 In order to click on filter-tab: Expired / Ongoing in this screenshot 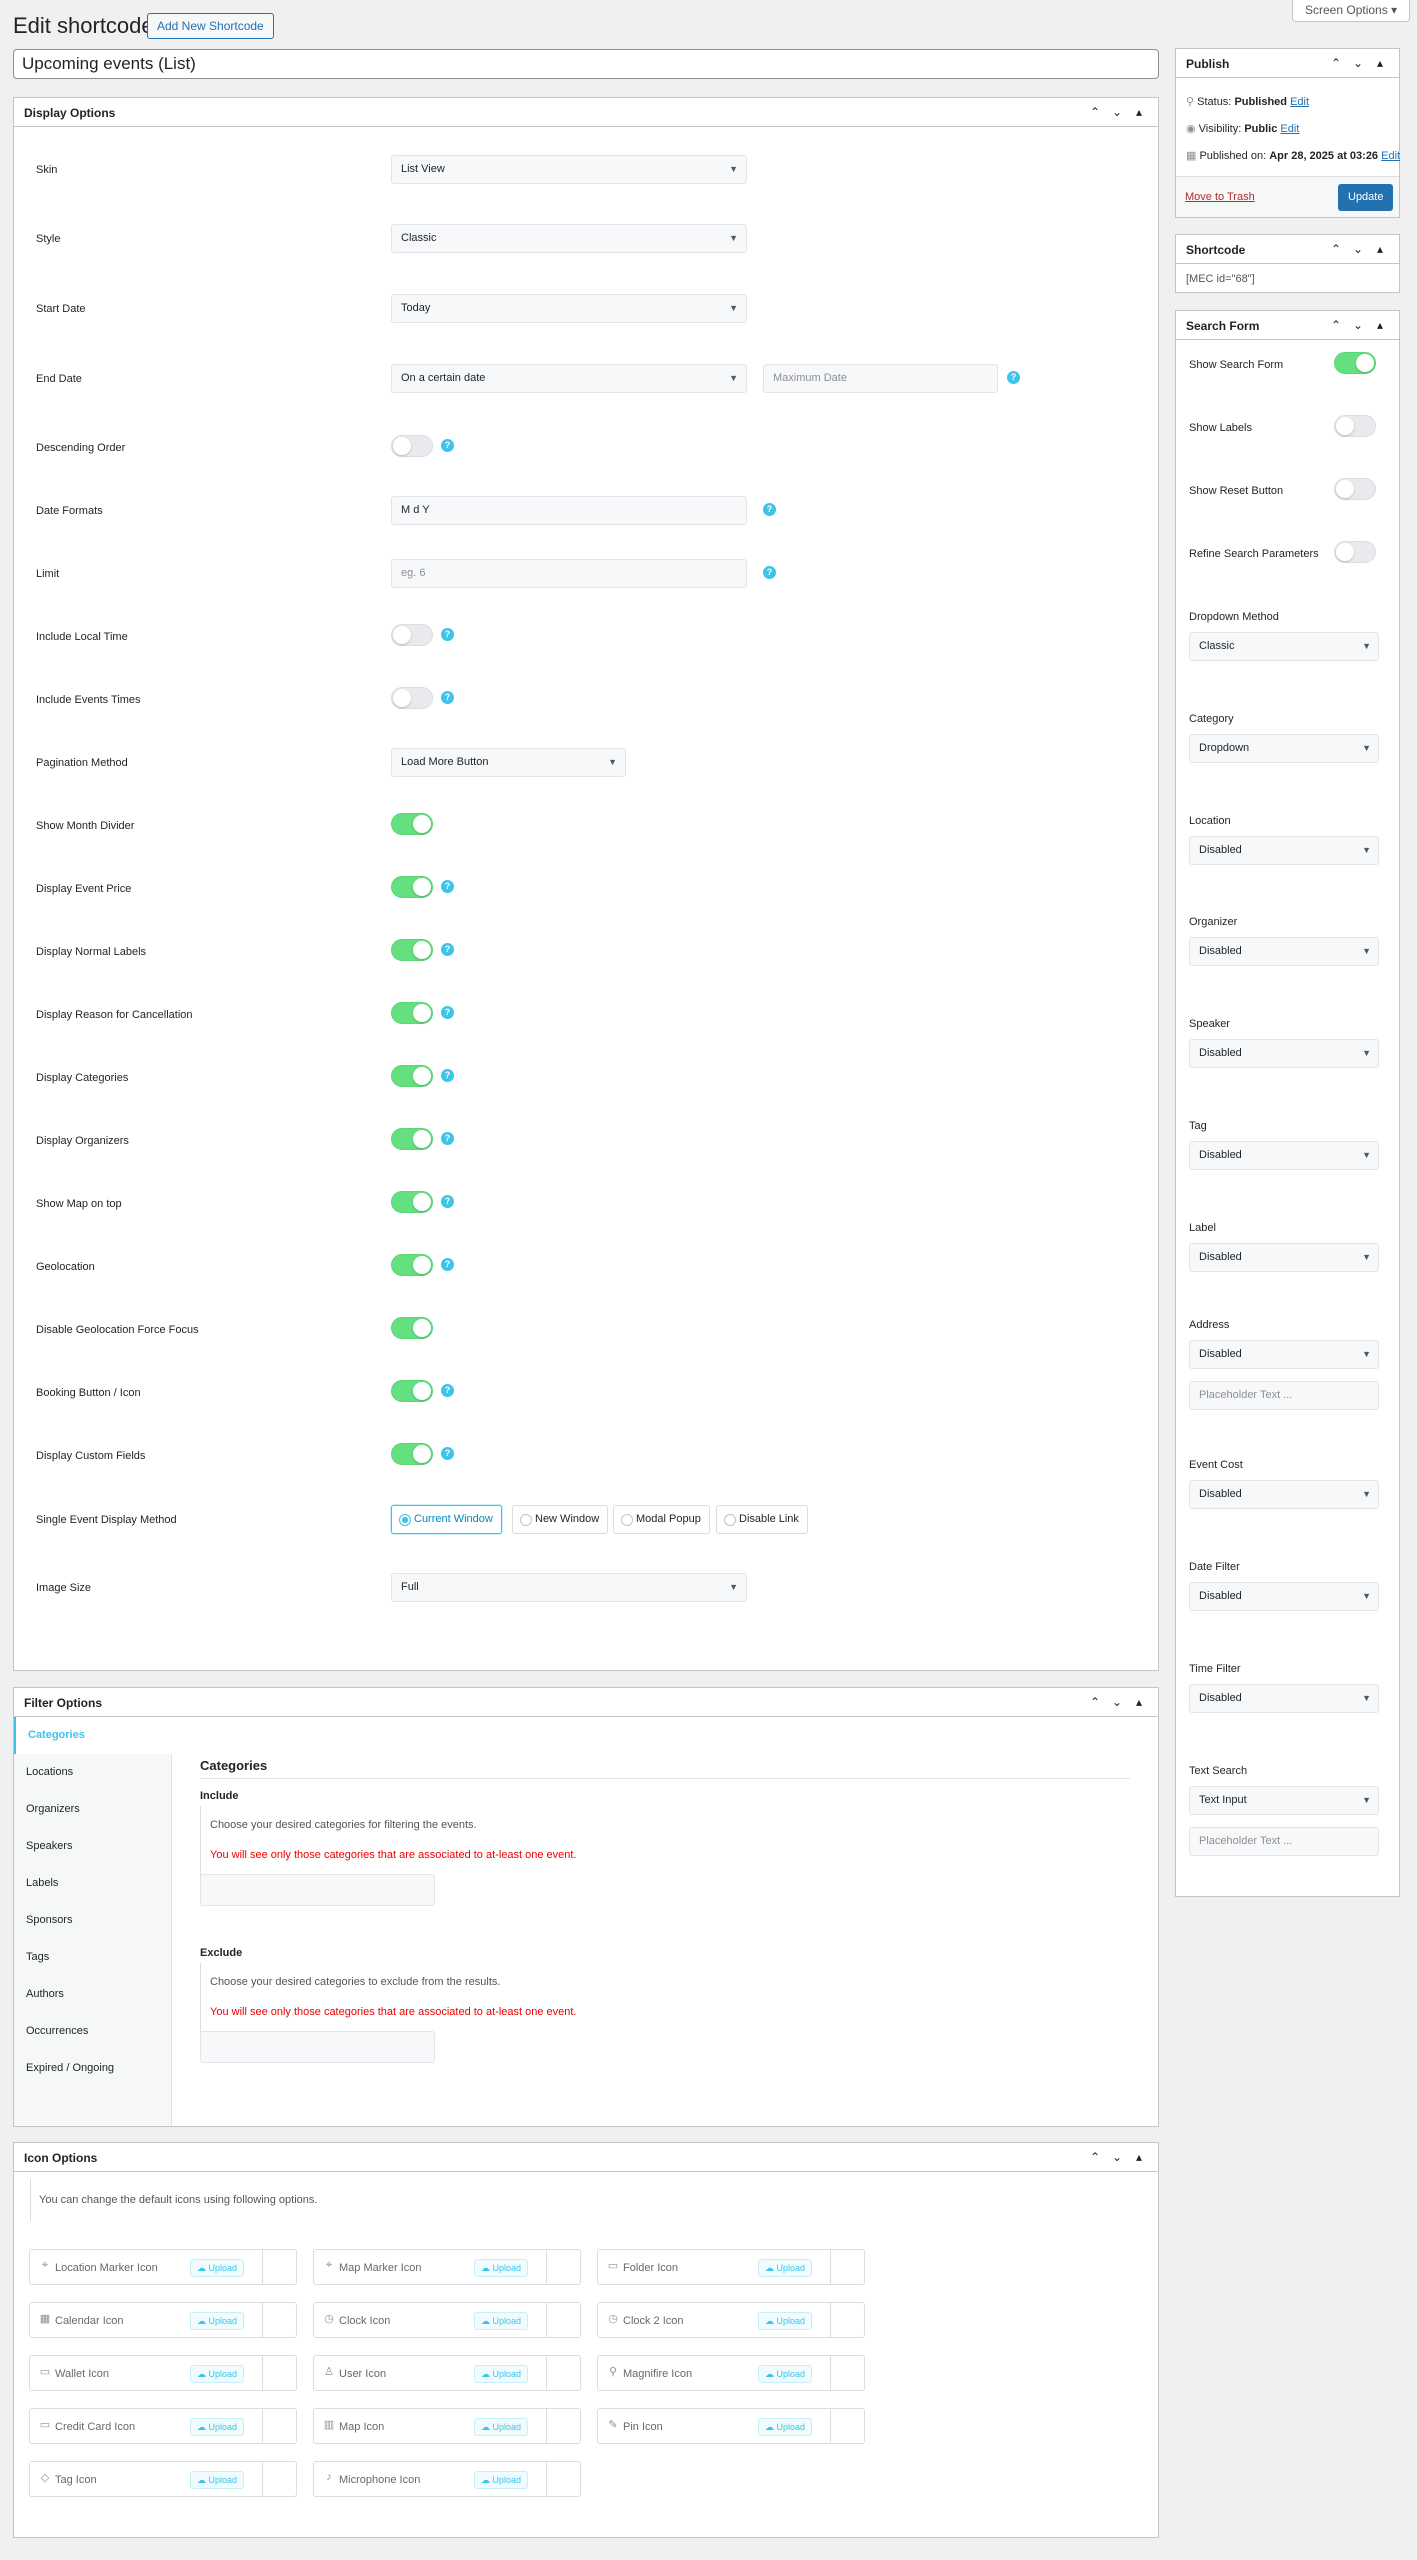, I will do `click(92, 2068)`.